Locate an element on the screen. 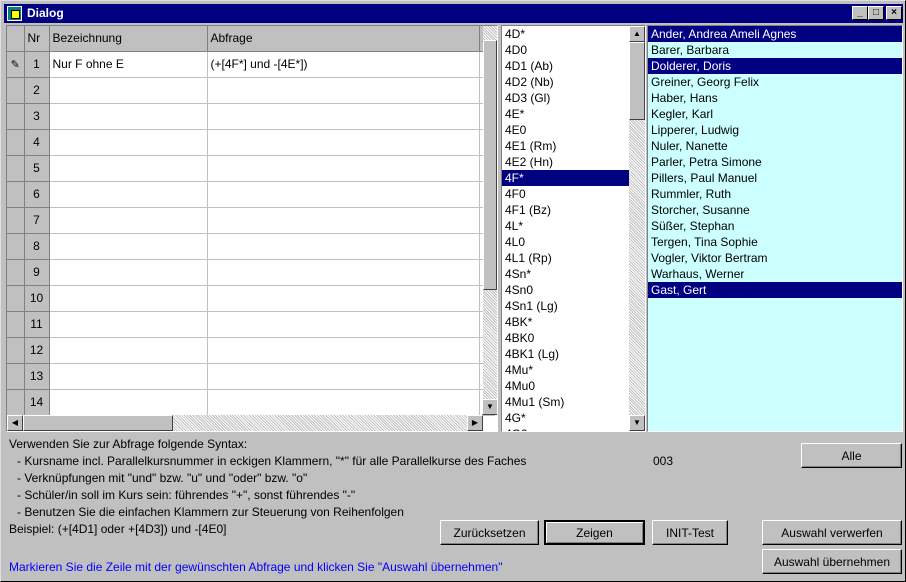  col-header-bezeichnung: Bezeichnung is located at coordinates (128, 39).